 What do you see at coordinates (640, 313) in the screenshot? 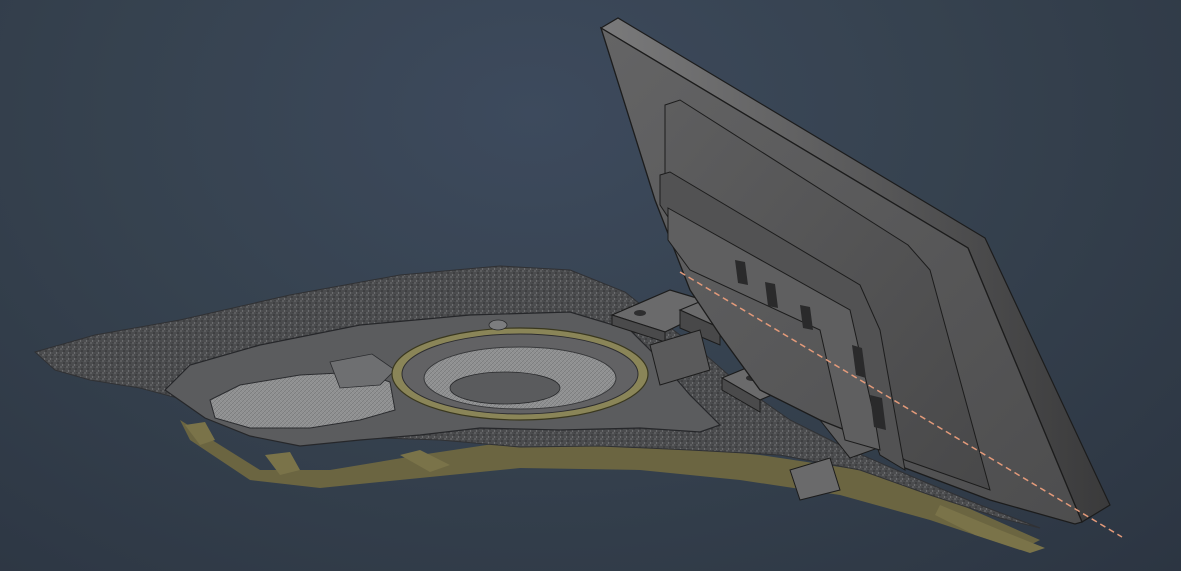
I see `clip-hole` at bounding box center [640, 313].